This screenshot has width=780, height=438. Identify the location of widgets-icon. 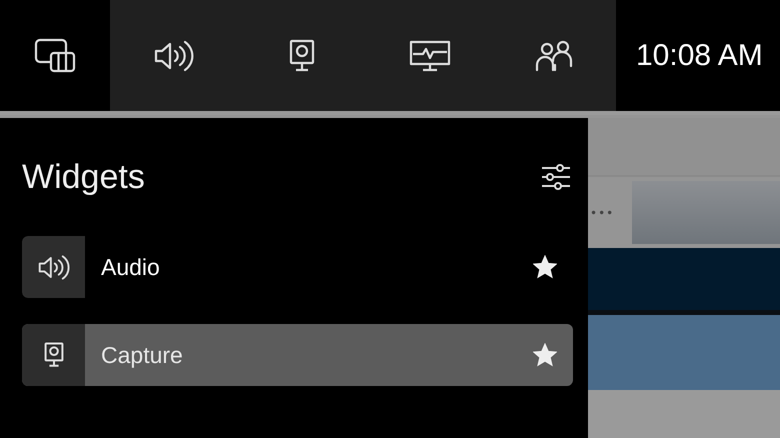
(55, 55).